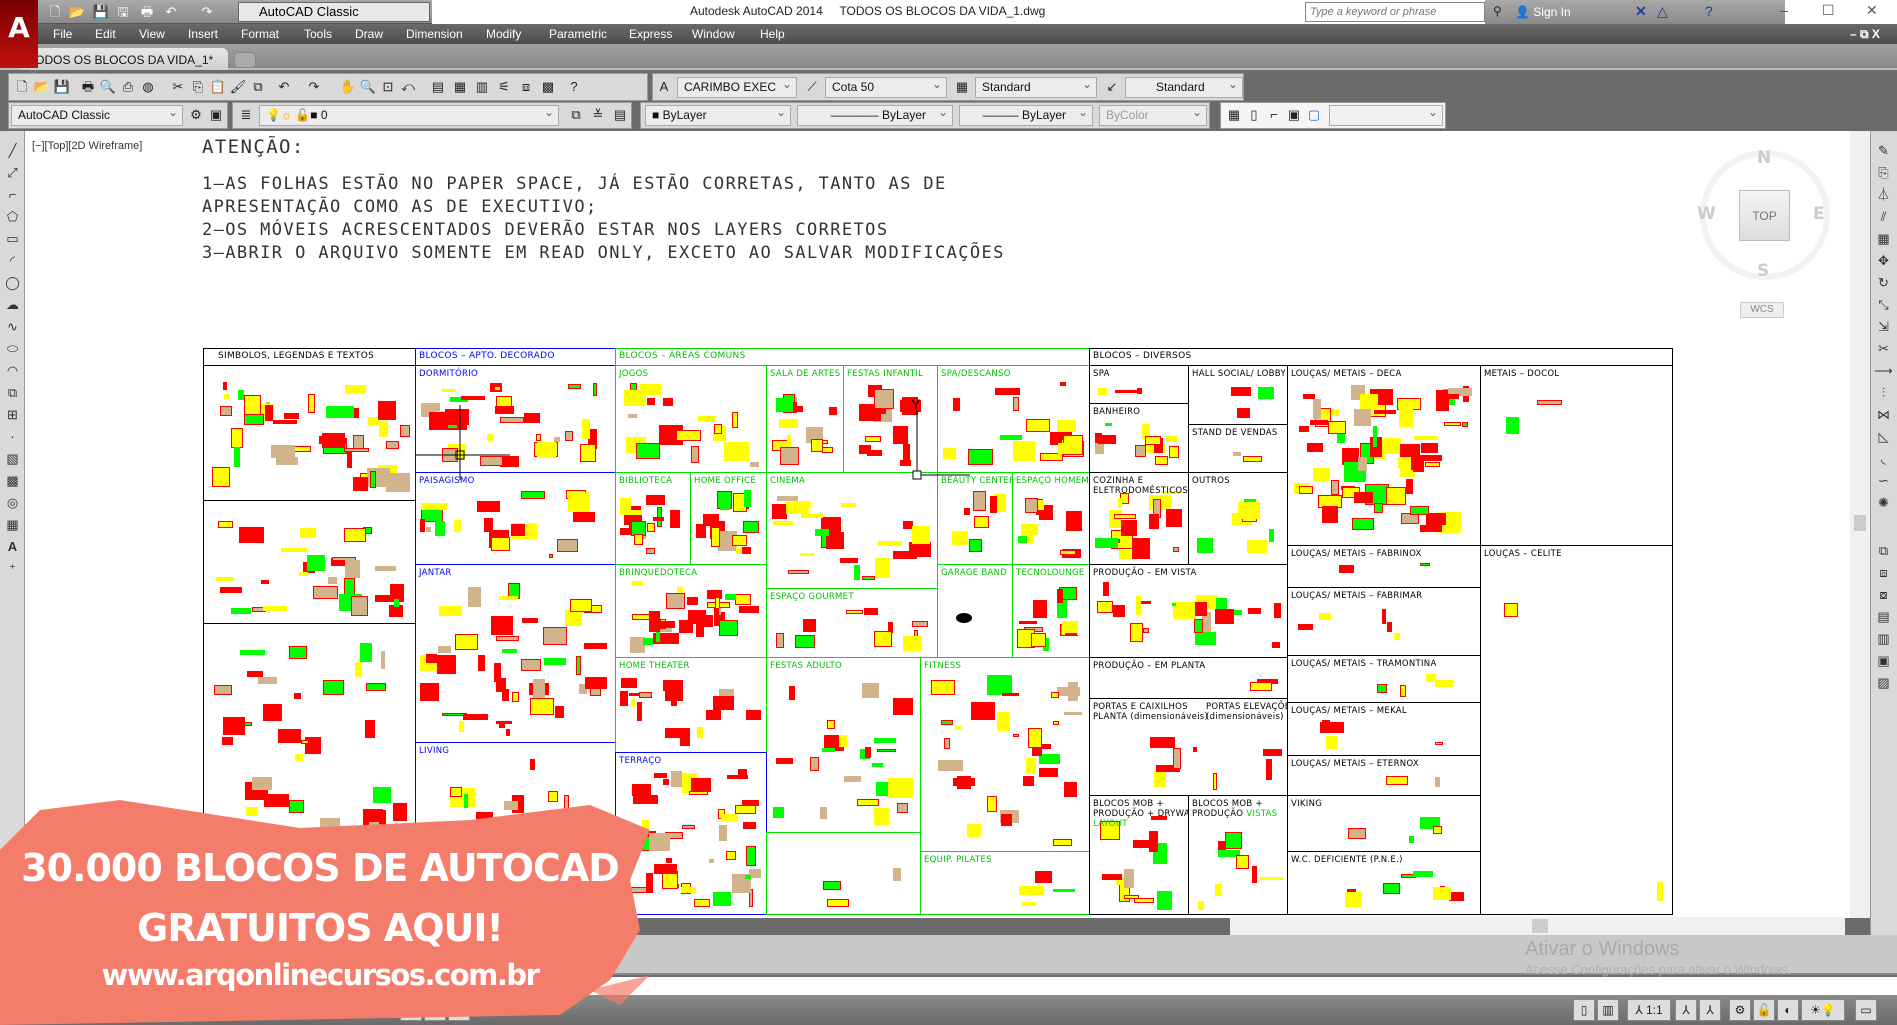 This screenshot has width=1897, height=1025. What do you see at coordinates (1819, 214) in the screenshot?
I see `compass-east: E` at bounding box center [1819, 214].